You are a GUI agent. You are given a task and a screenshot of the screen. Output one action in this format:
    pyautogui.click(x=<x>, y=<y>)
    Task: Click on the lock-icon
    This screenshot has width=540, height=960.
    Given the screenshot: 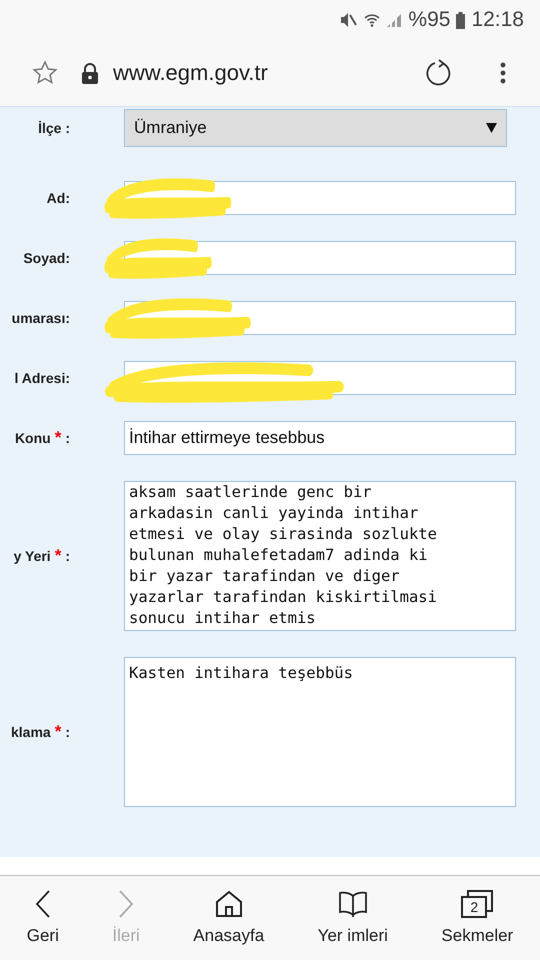 What is the action you would take?
    pyautogui.click(x=90, y=73)
    